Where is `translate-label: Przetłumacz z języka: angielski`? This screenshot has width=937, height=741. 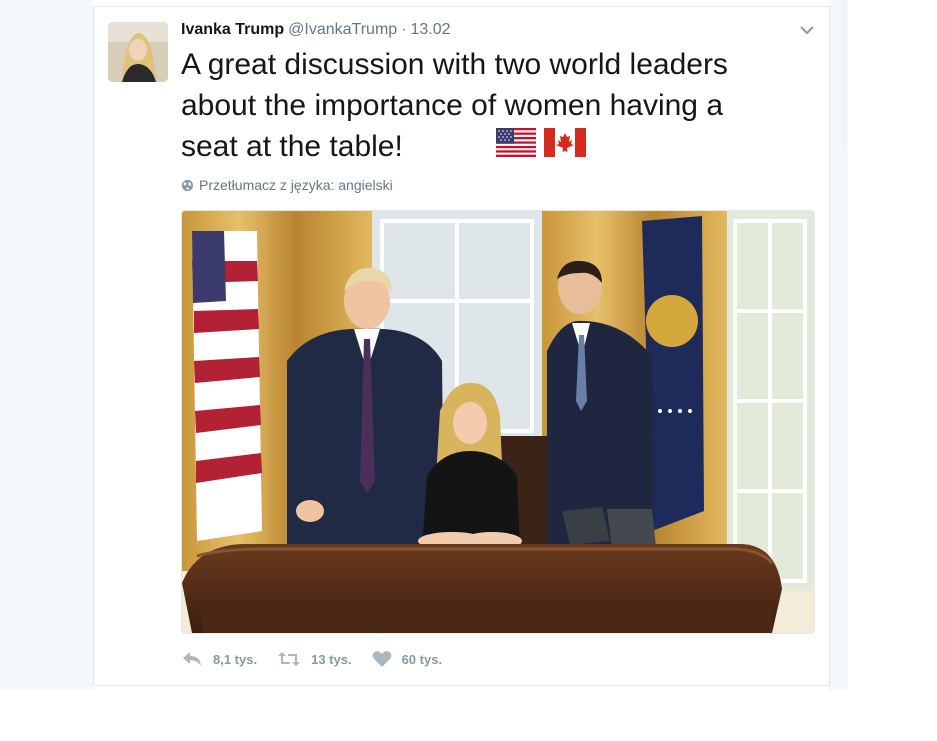
translate-label: Przetłumacz z języka: angielski is located at coordinates (296, 185).